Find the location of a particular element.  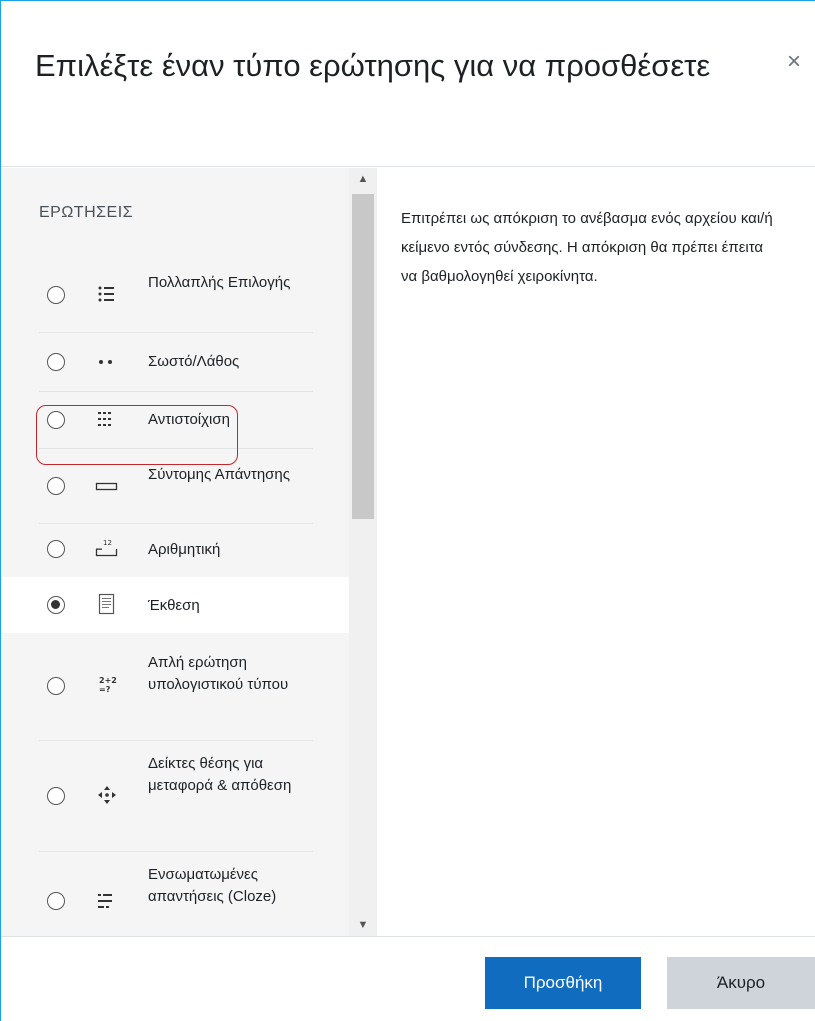

radio-button-checked is located at coordinates (56, 605).